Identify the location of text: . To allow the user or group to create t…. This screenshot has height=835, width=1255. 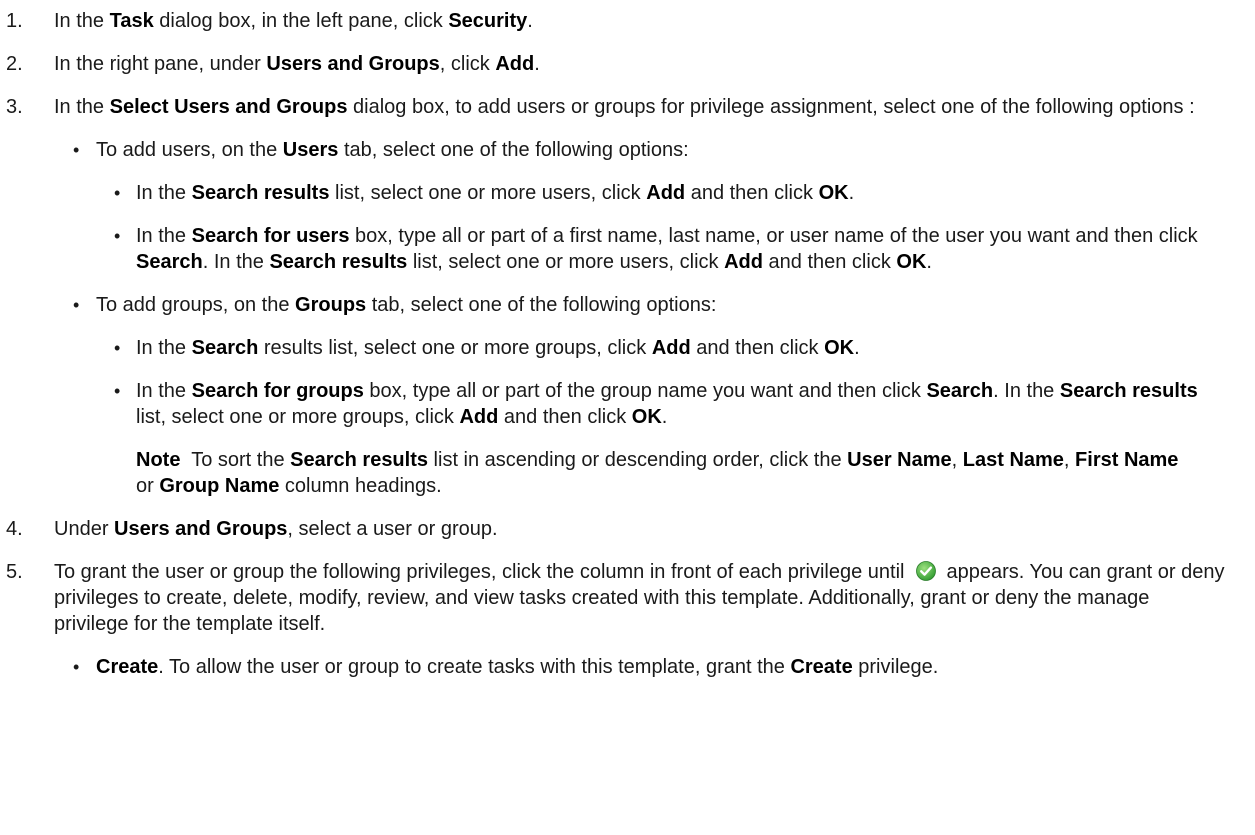
(474, 667).